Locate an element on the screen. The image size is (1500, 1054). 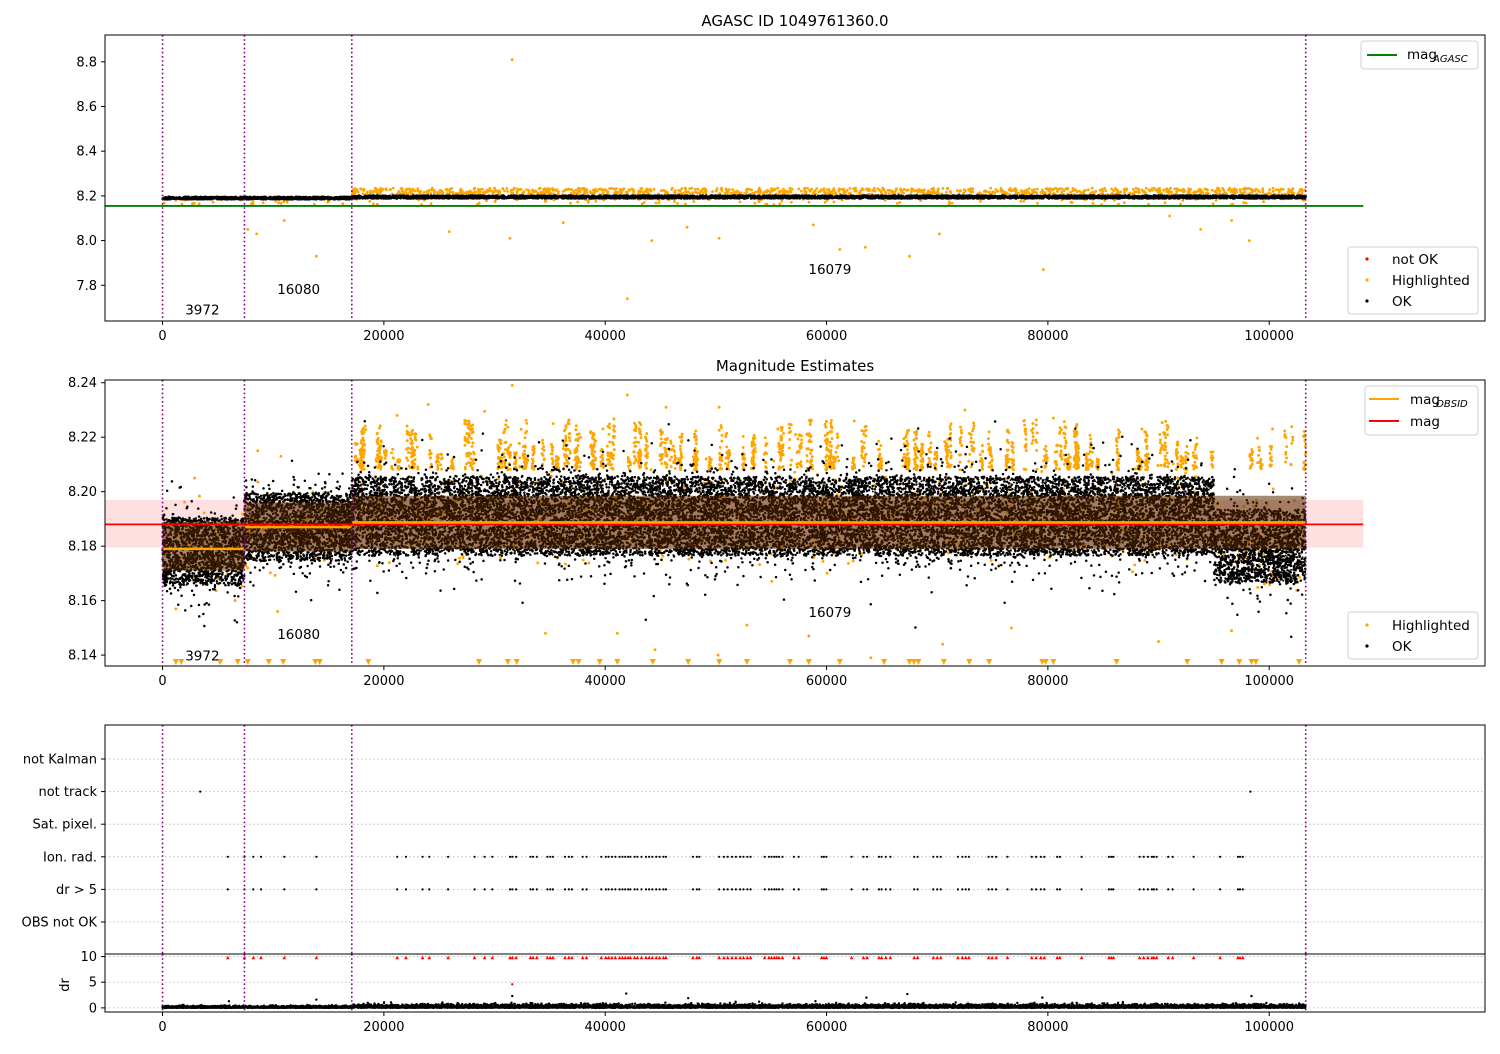
line-legend: magAGASC is located at coordinates (1419, 55).